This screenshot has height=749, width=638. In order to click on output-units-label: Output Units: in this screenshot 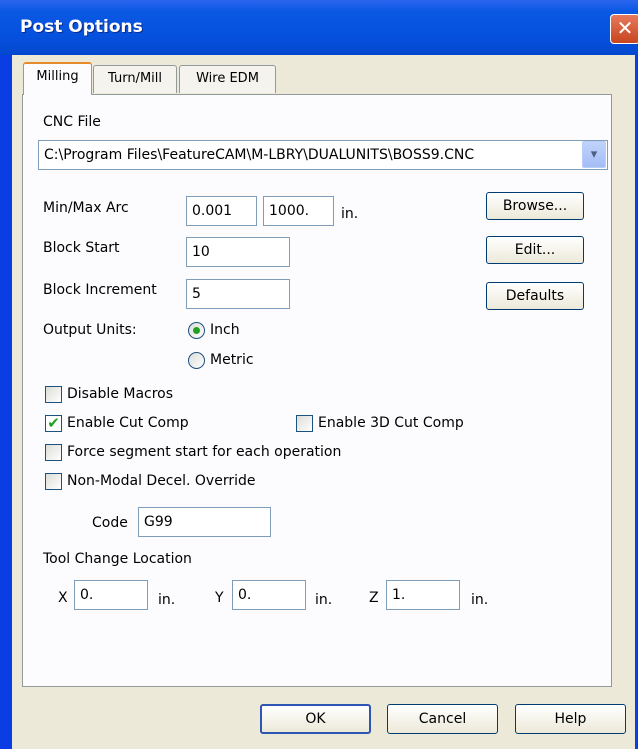, I will do `click(90, 330)`.